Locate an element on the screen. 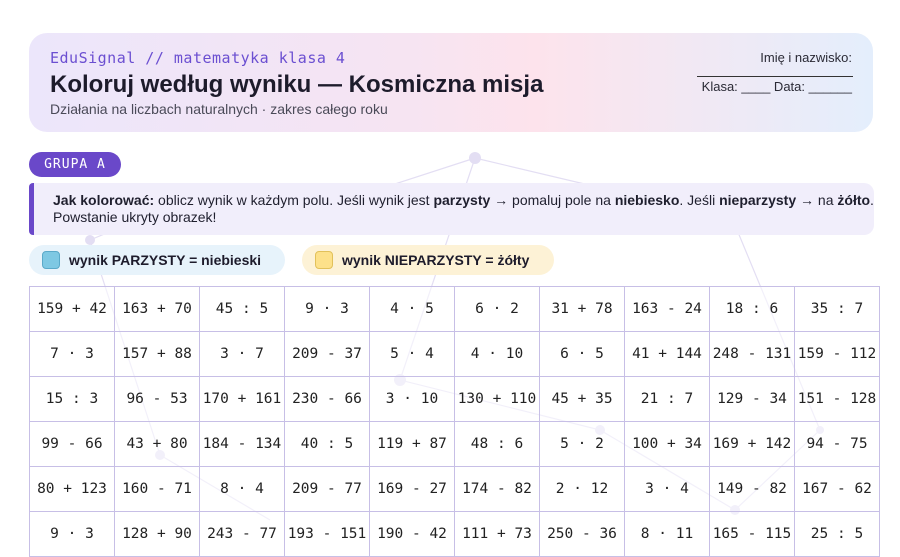 This screenshot has width=900, height=557. grid-cell: 3 · 4 is located at coordinates (667, 489).